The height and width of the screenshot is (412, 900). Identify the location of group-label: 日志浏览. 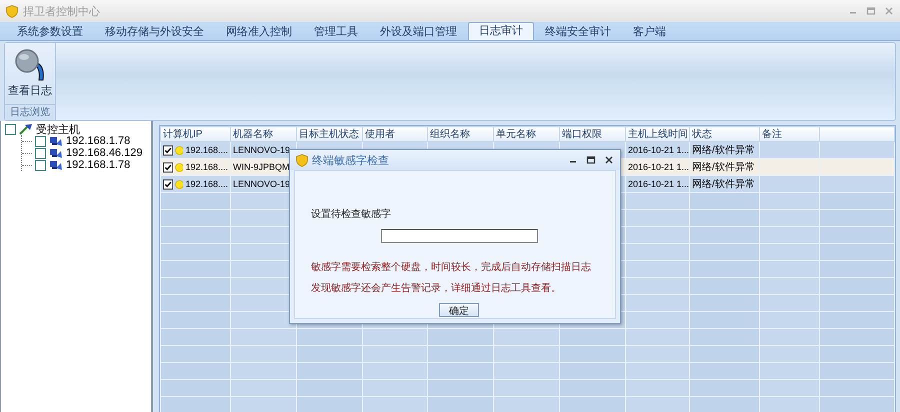
(30, 112).